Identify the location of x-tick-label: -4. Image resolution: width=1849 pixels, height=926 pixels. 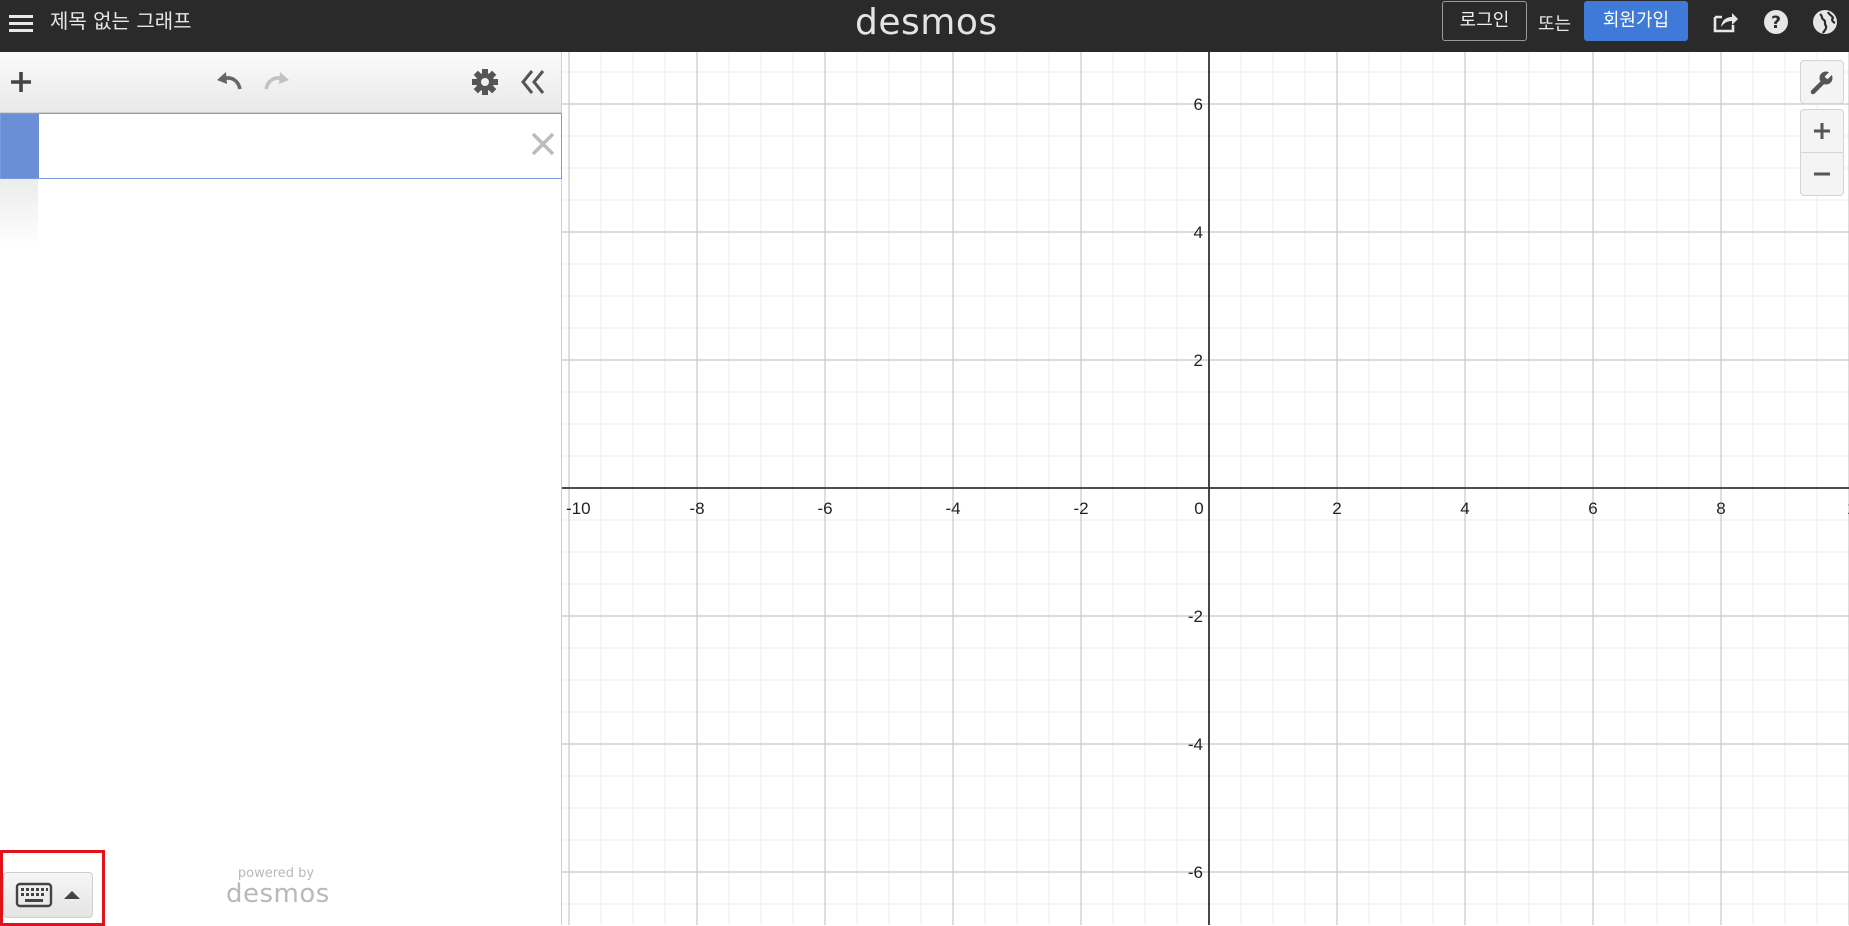
(952, 508).